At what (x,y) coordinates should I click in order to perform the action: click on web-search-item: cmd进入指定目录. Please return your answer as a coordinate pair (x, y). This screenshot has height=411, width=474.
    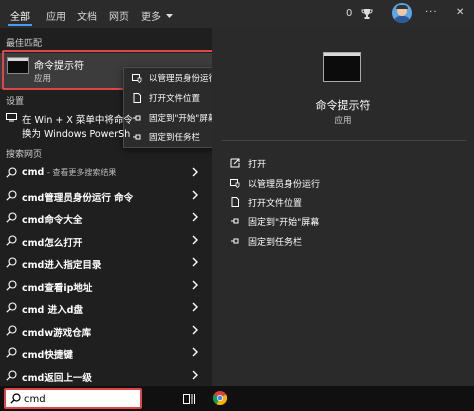
    Looking at the image, I should click on (106, 263).